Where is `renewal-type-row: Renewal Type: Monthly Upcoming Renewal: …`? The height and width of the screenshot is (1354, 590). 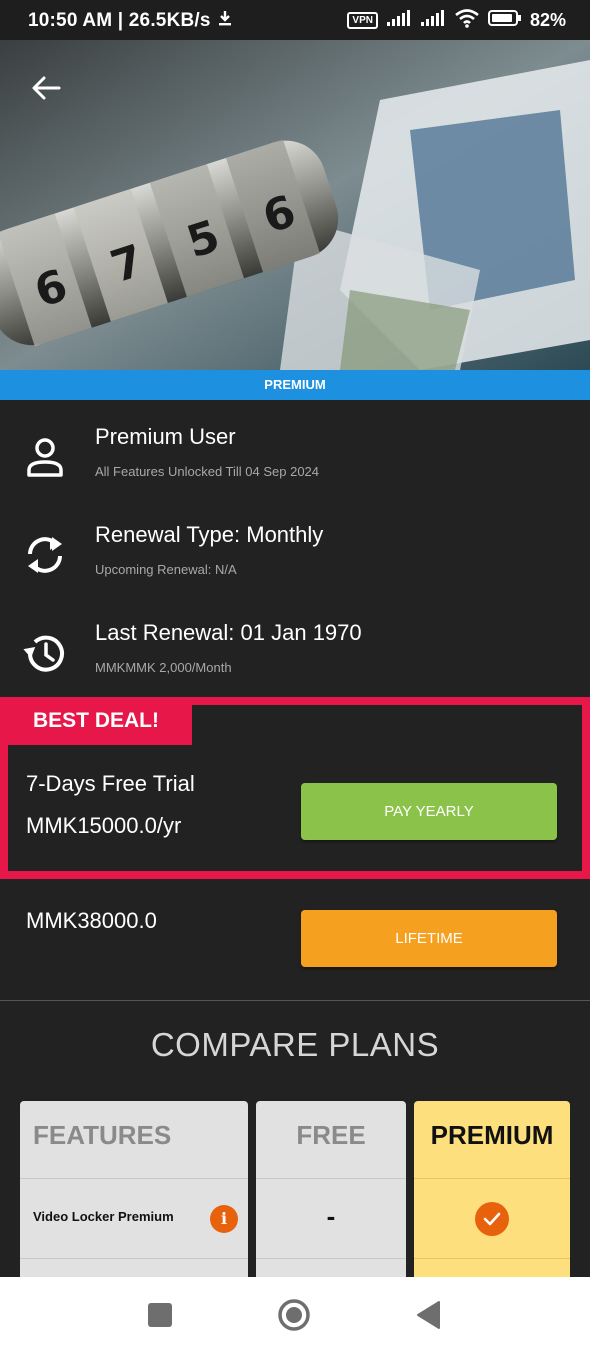 renewal-type-row: Renewal Type: Monthly Upcoming Renewal: … is located at coordinates (295, 549).